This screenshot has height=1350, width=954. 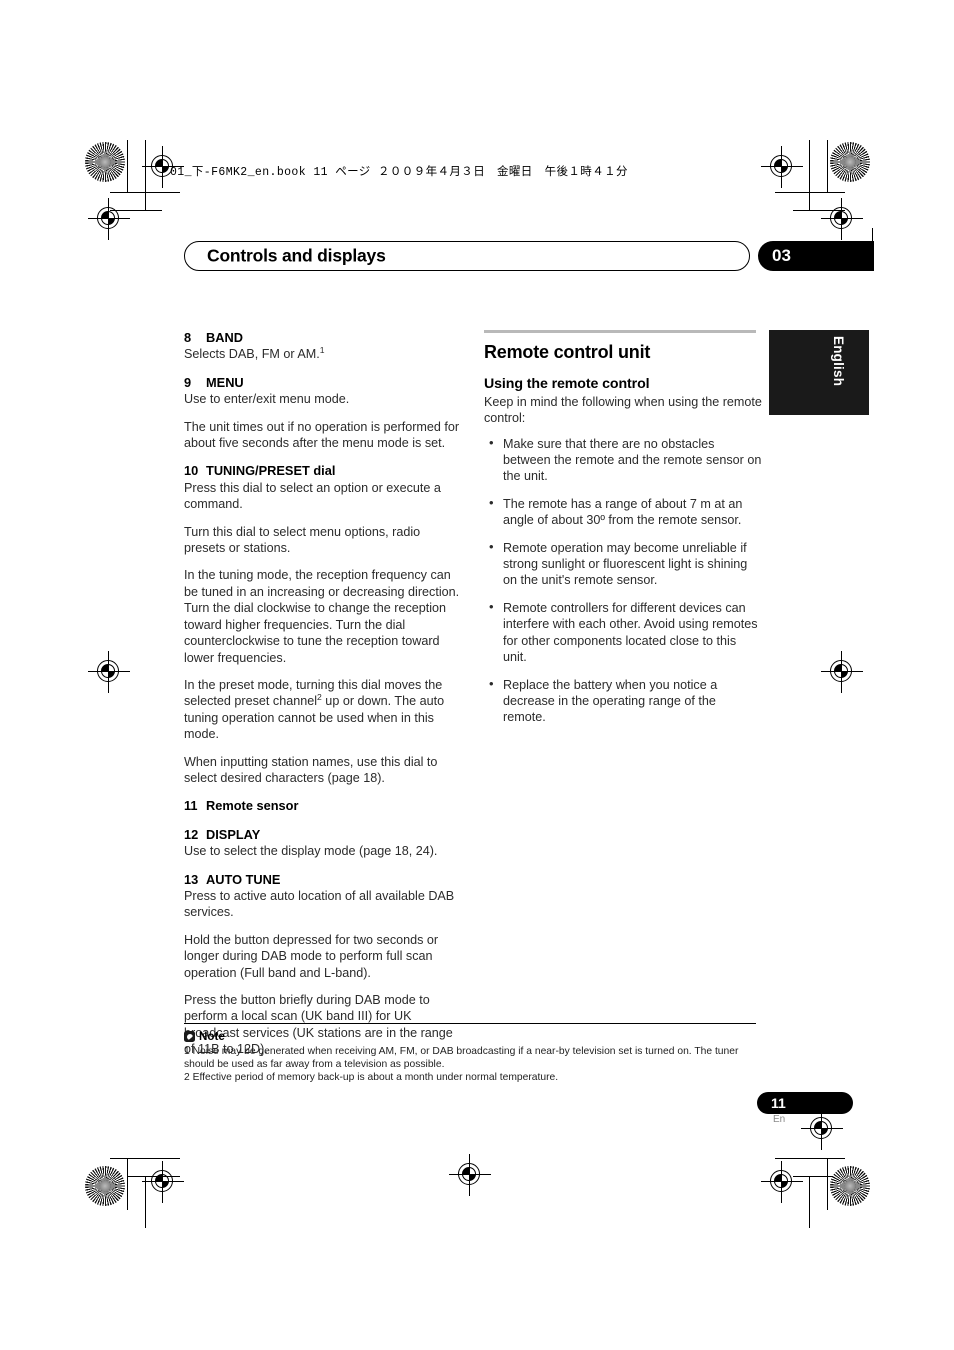 What do you see at coordinates (842, 219) in the screenshot?
I see `registration-mark-right-upper` at bounding box center [842, 219].